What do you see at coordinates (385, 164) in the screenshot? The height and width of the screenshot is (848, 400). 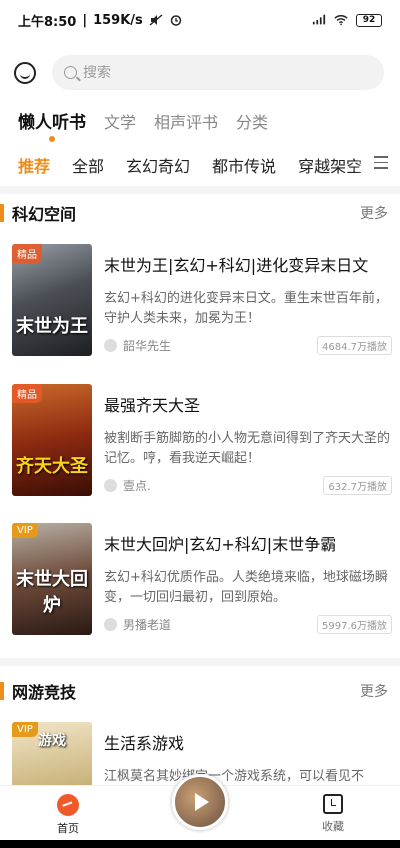 I see `menu-icon` at bounding box center [385, 164].